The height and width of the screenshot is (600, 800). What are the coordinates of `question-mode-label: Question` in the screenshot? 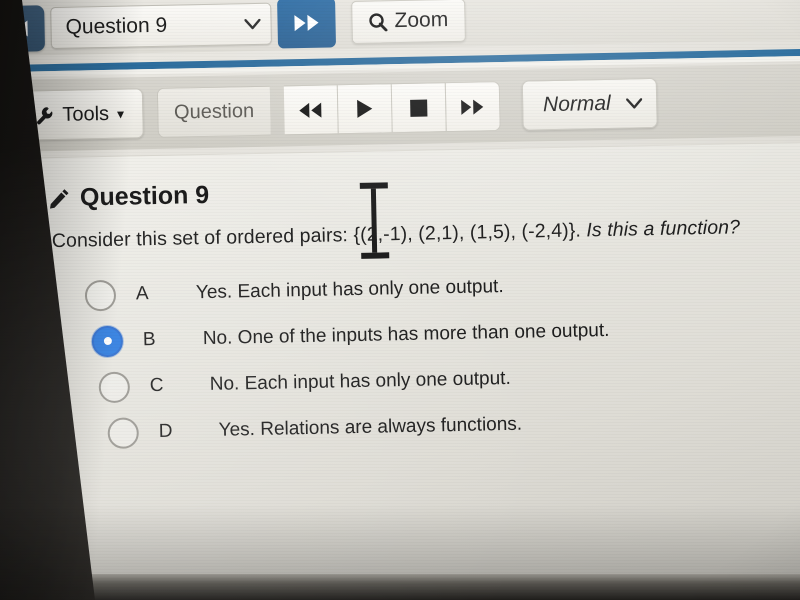 It's located at (213, 111).